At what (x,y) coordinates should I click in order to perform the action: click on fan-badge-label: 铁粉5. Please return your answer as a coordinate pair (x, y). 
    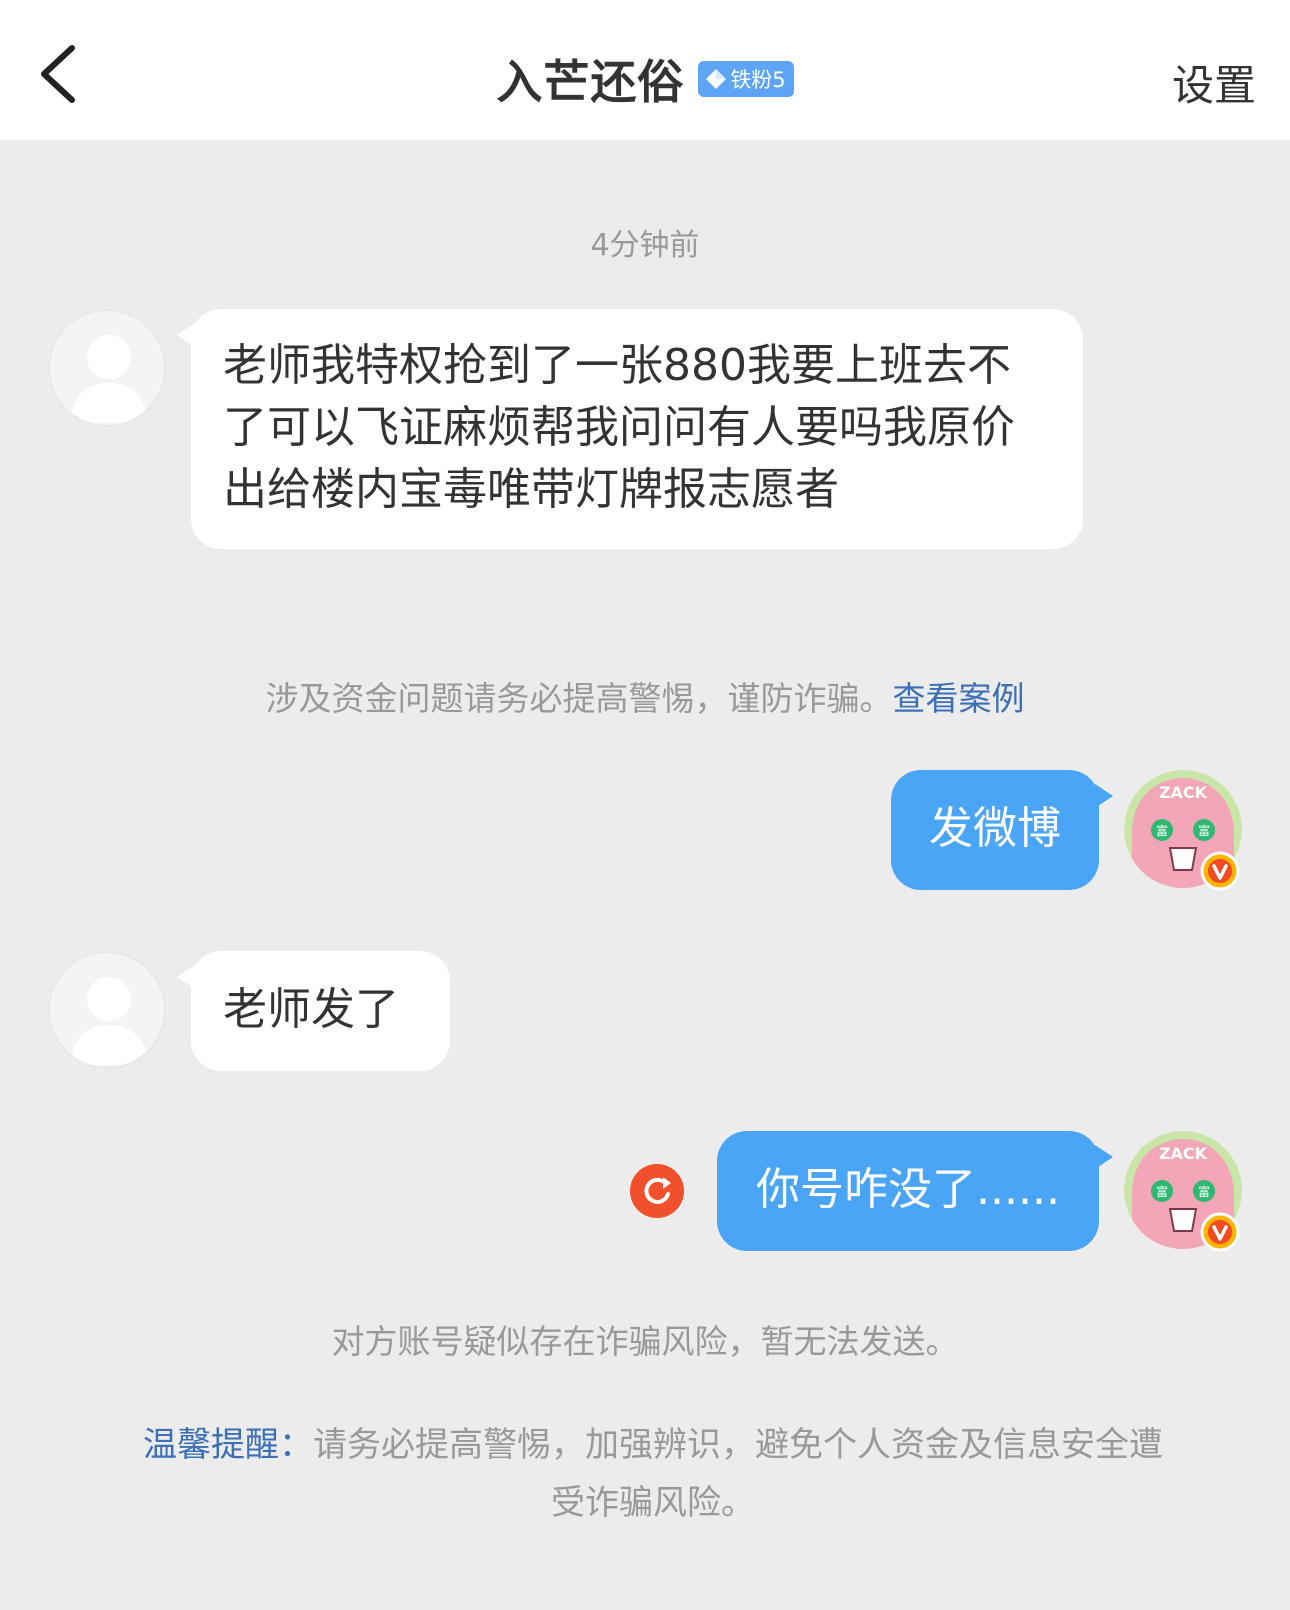
    Looking at the image, I should click on (758, 80).